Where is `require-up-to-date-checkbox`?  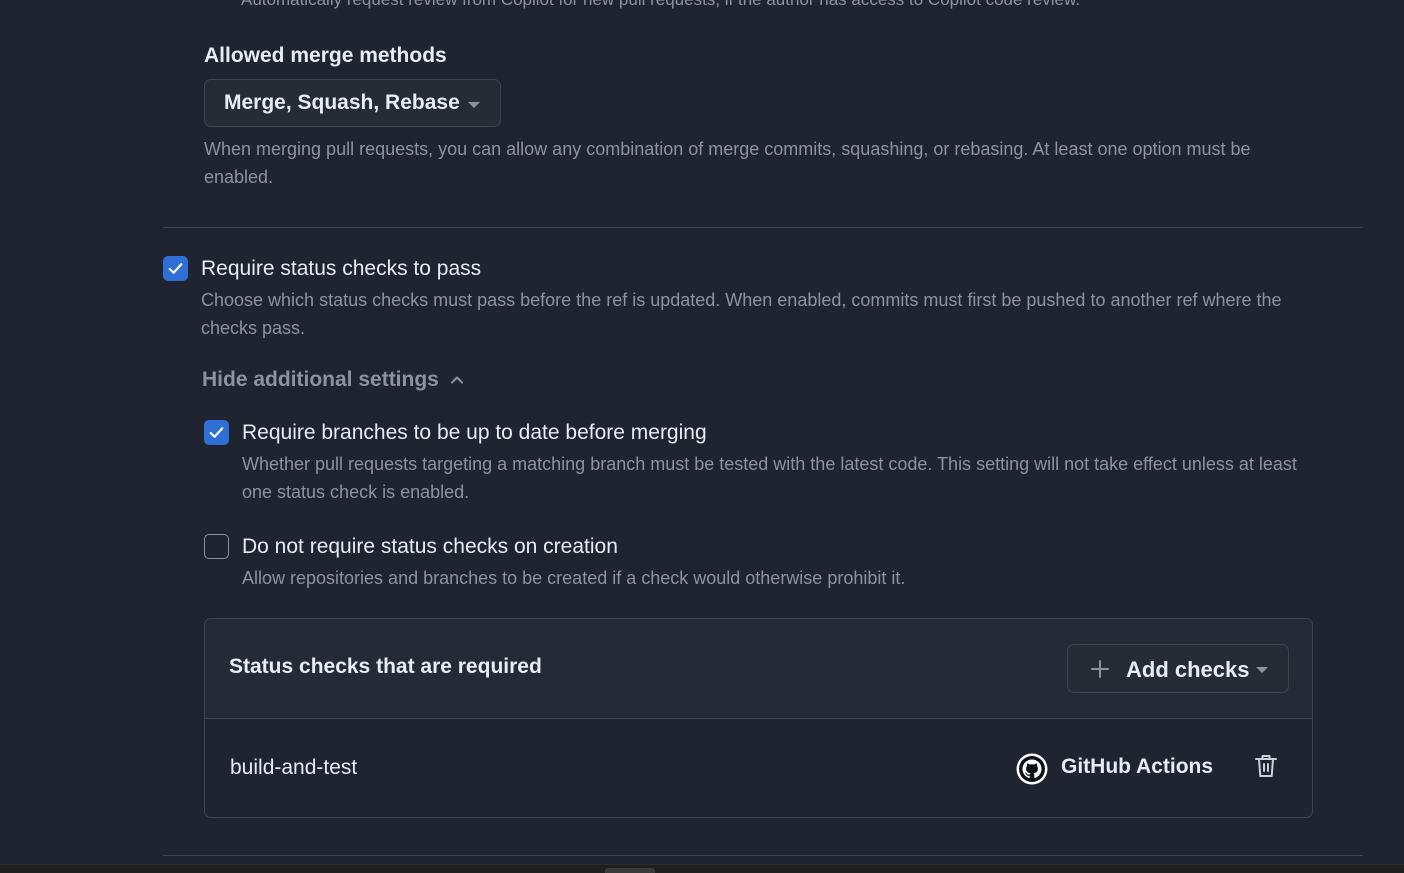 require-up-to-date-checkbox is located at coordinates (216, 432).